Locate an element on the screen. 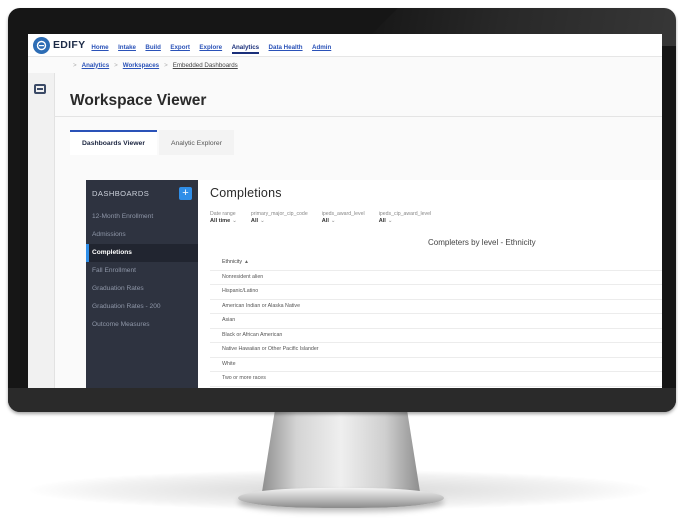  filter-date-range: Date range All time ⌄ is located at coordinates (223, 217).